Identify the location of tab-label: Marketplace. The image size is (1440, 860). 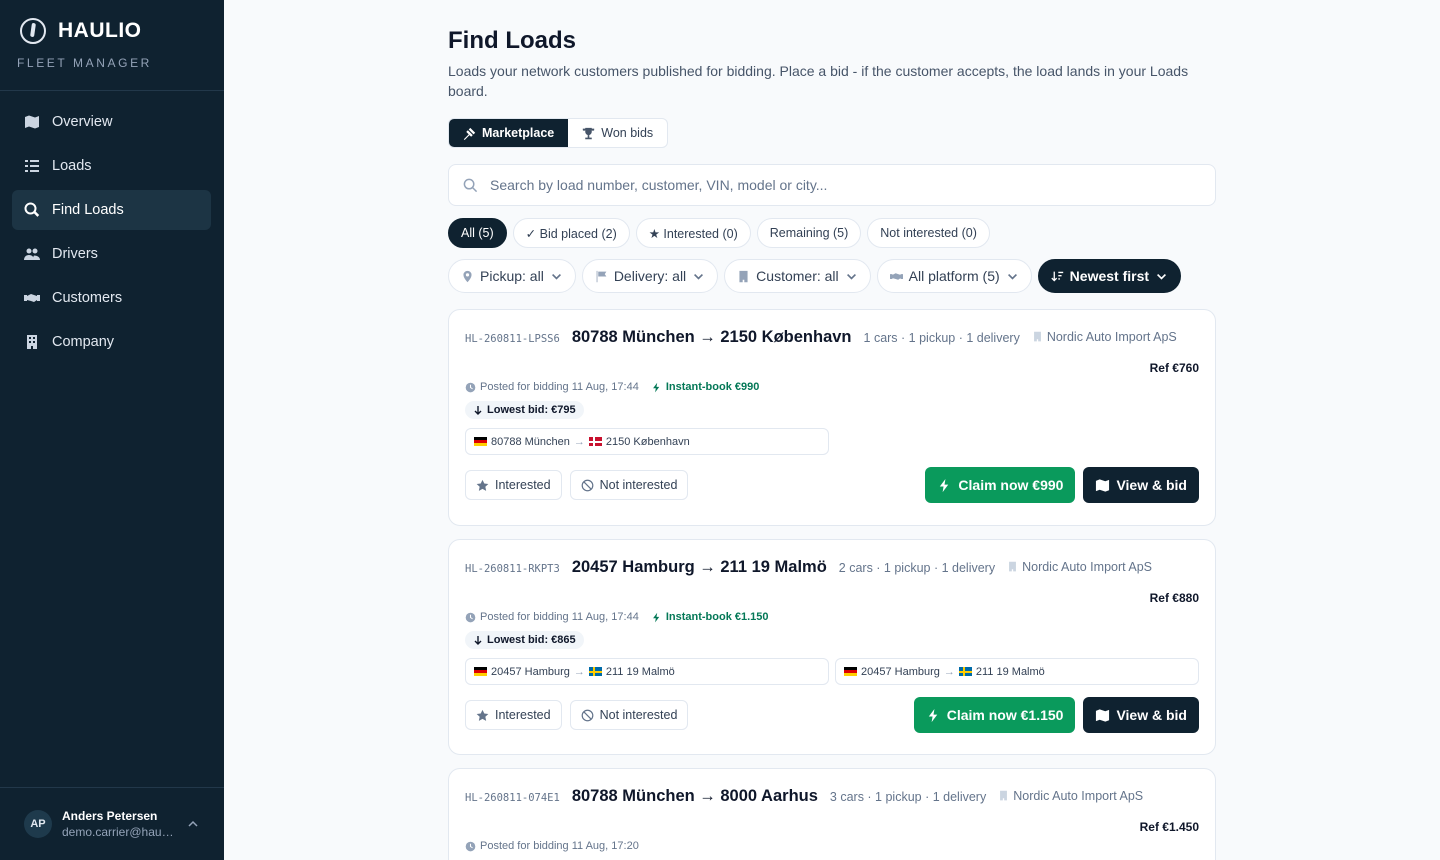
(518, 133).